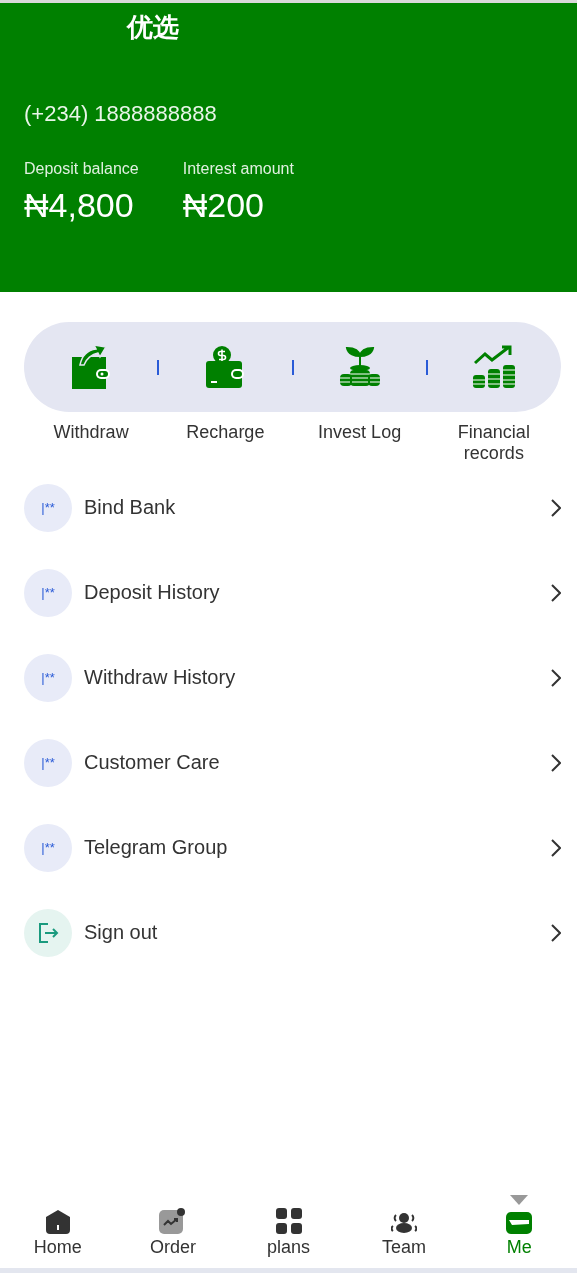 The image size is (577, 1273). Describe the element at coordinates (359, 432) in the screenshot. I see `action-link: Invest Log` at that location.